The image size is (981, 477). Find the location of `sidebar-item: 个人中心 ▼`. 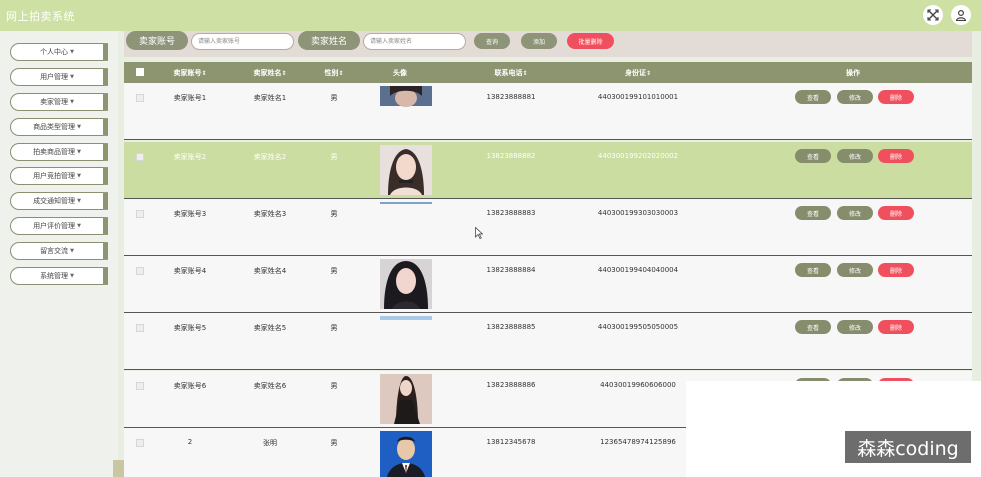

sidebar-item: 个人中心 ▼ is located at coordinates (59, 52).